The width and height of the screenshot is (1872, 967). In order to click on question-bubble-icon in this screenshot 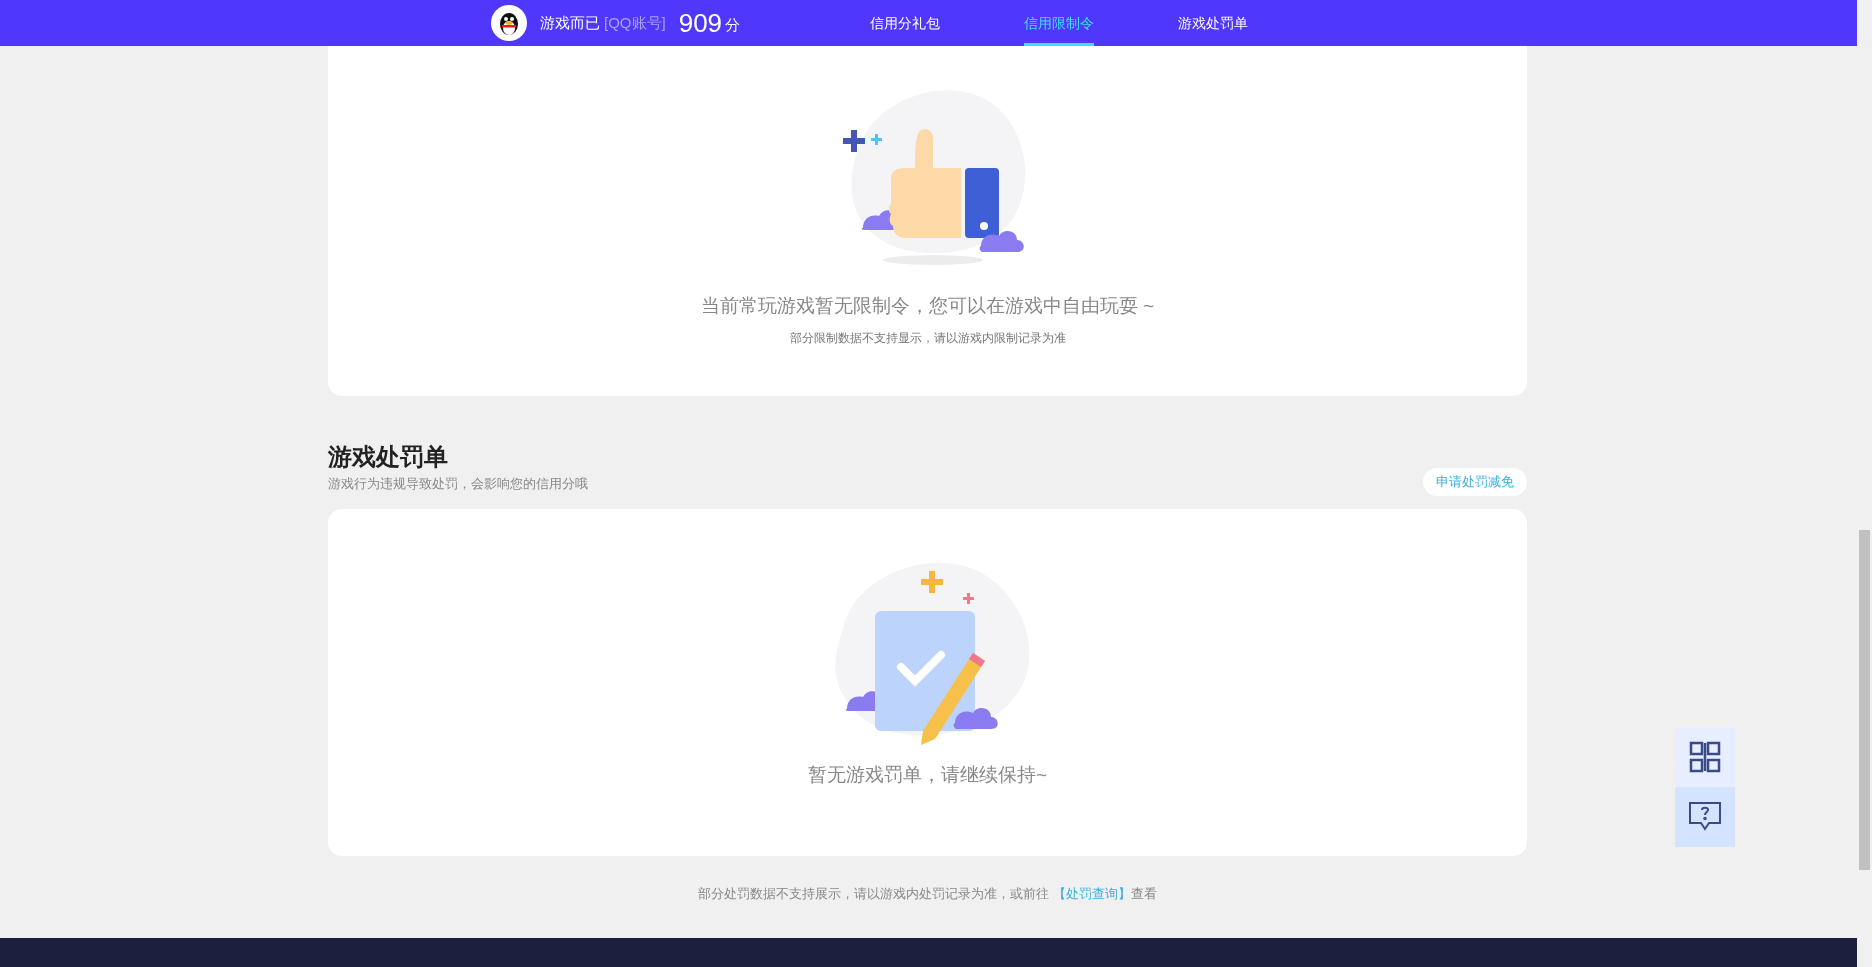, I will do `click(1705, 817)`.